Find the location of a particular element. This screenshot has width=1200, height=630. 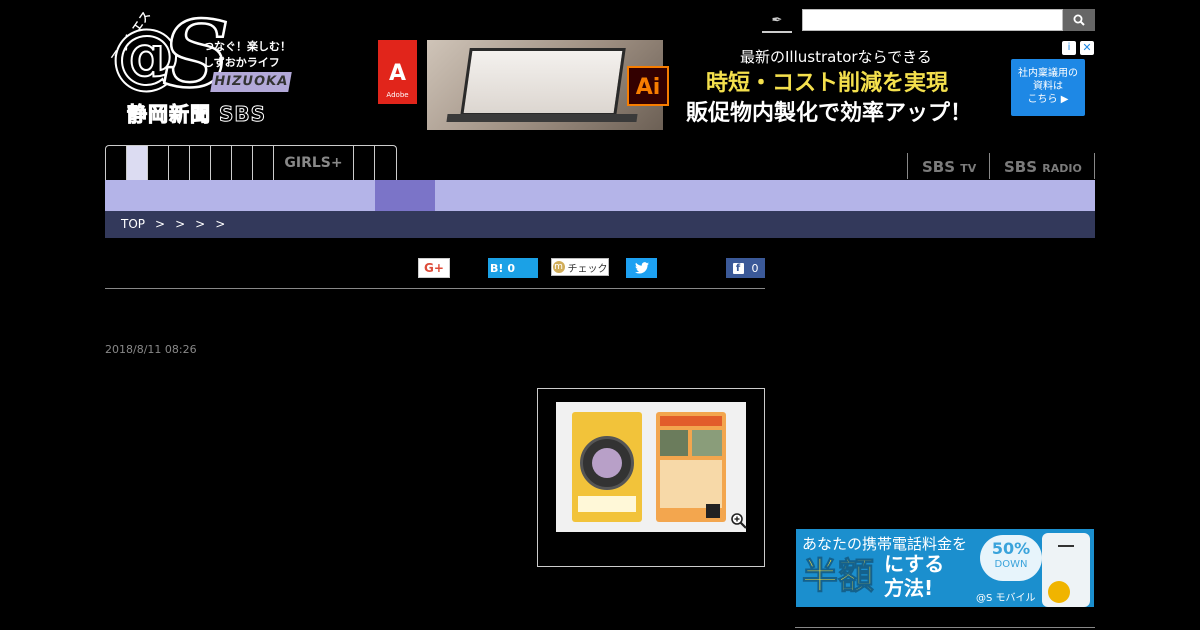

tweet-button is located at coordinates (641, 268).